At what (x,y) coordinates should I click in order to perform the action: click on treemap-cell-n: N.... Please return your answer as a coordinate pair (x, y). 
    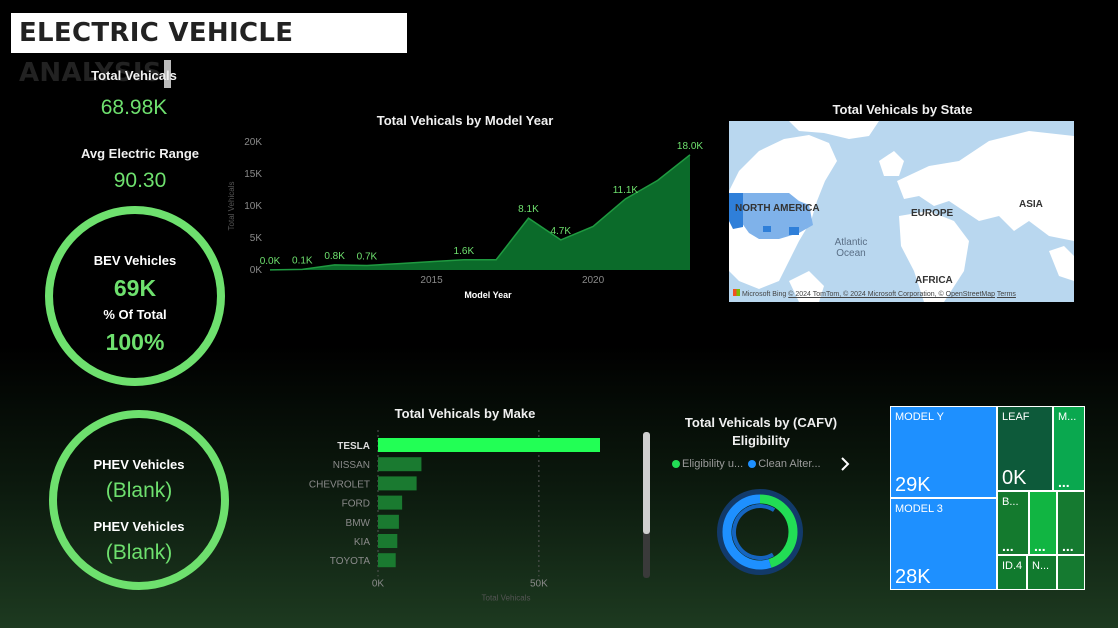
    Looking at the image, I should click on (1042, 572).